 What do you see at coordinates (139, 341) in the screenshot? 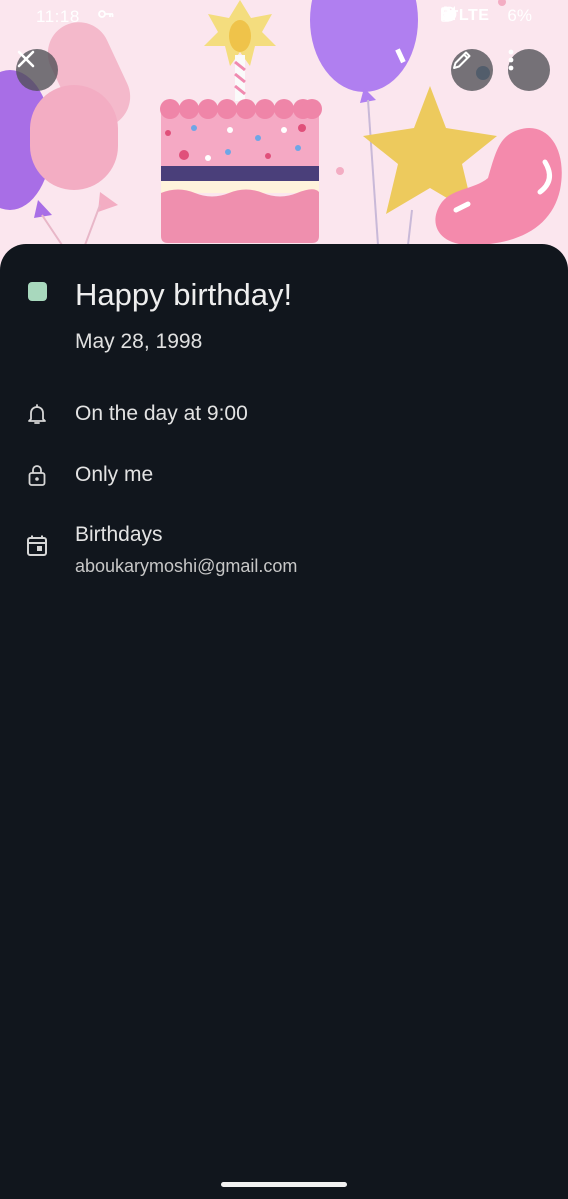
I see `event-date: May 28, 1998` at bounding box center [139, 341].